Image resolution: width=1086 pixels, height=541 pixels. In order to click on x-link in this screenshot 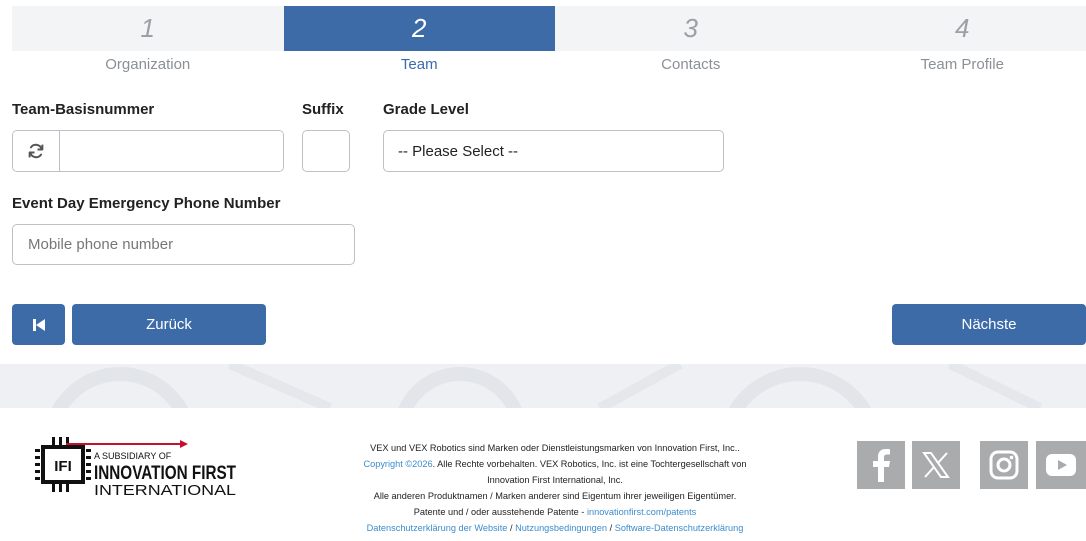, I will do `click(936, 465)`.